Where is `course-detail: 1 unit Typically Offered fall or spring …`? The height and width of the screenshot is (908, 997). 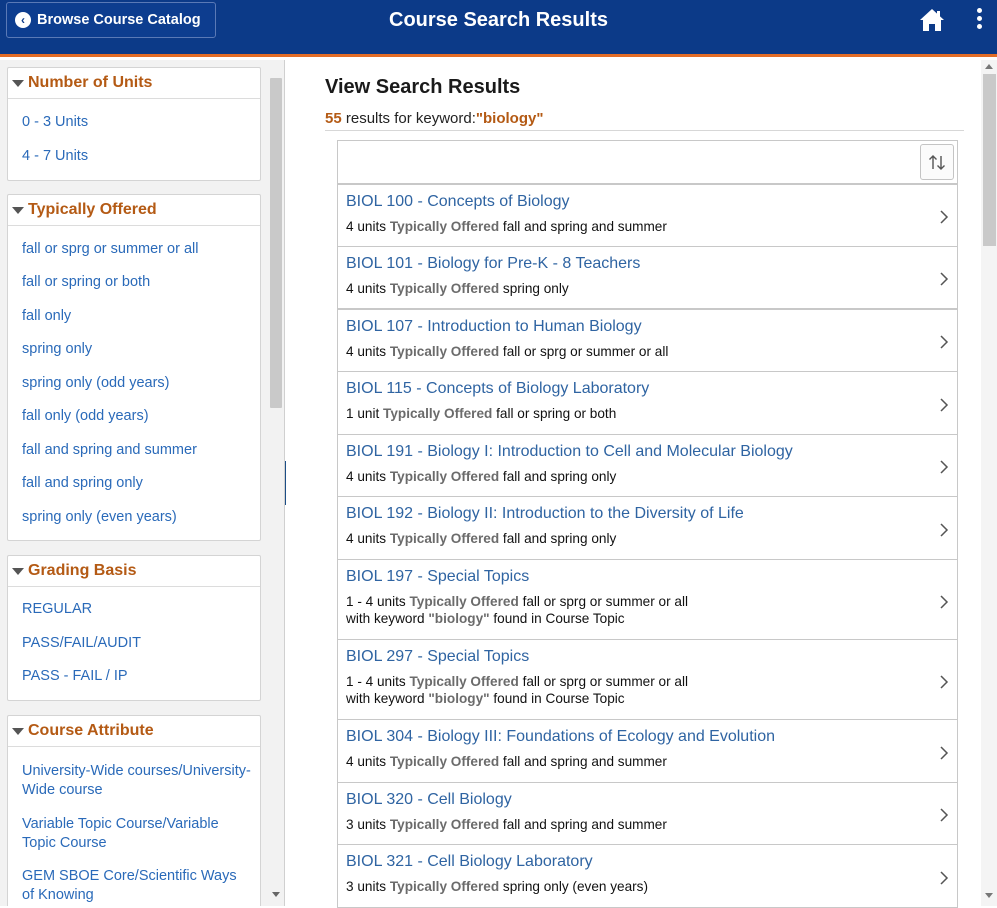 course-detail: 1 unit Typically Offered fall or spring … is located at coordinates (481, 413).